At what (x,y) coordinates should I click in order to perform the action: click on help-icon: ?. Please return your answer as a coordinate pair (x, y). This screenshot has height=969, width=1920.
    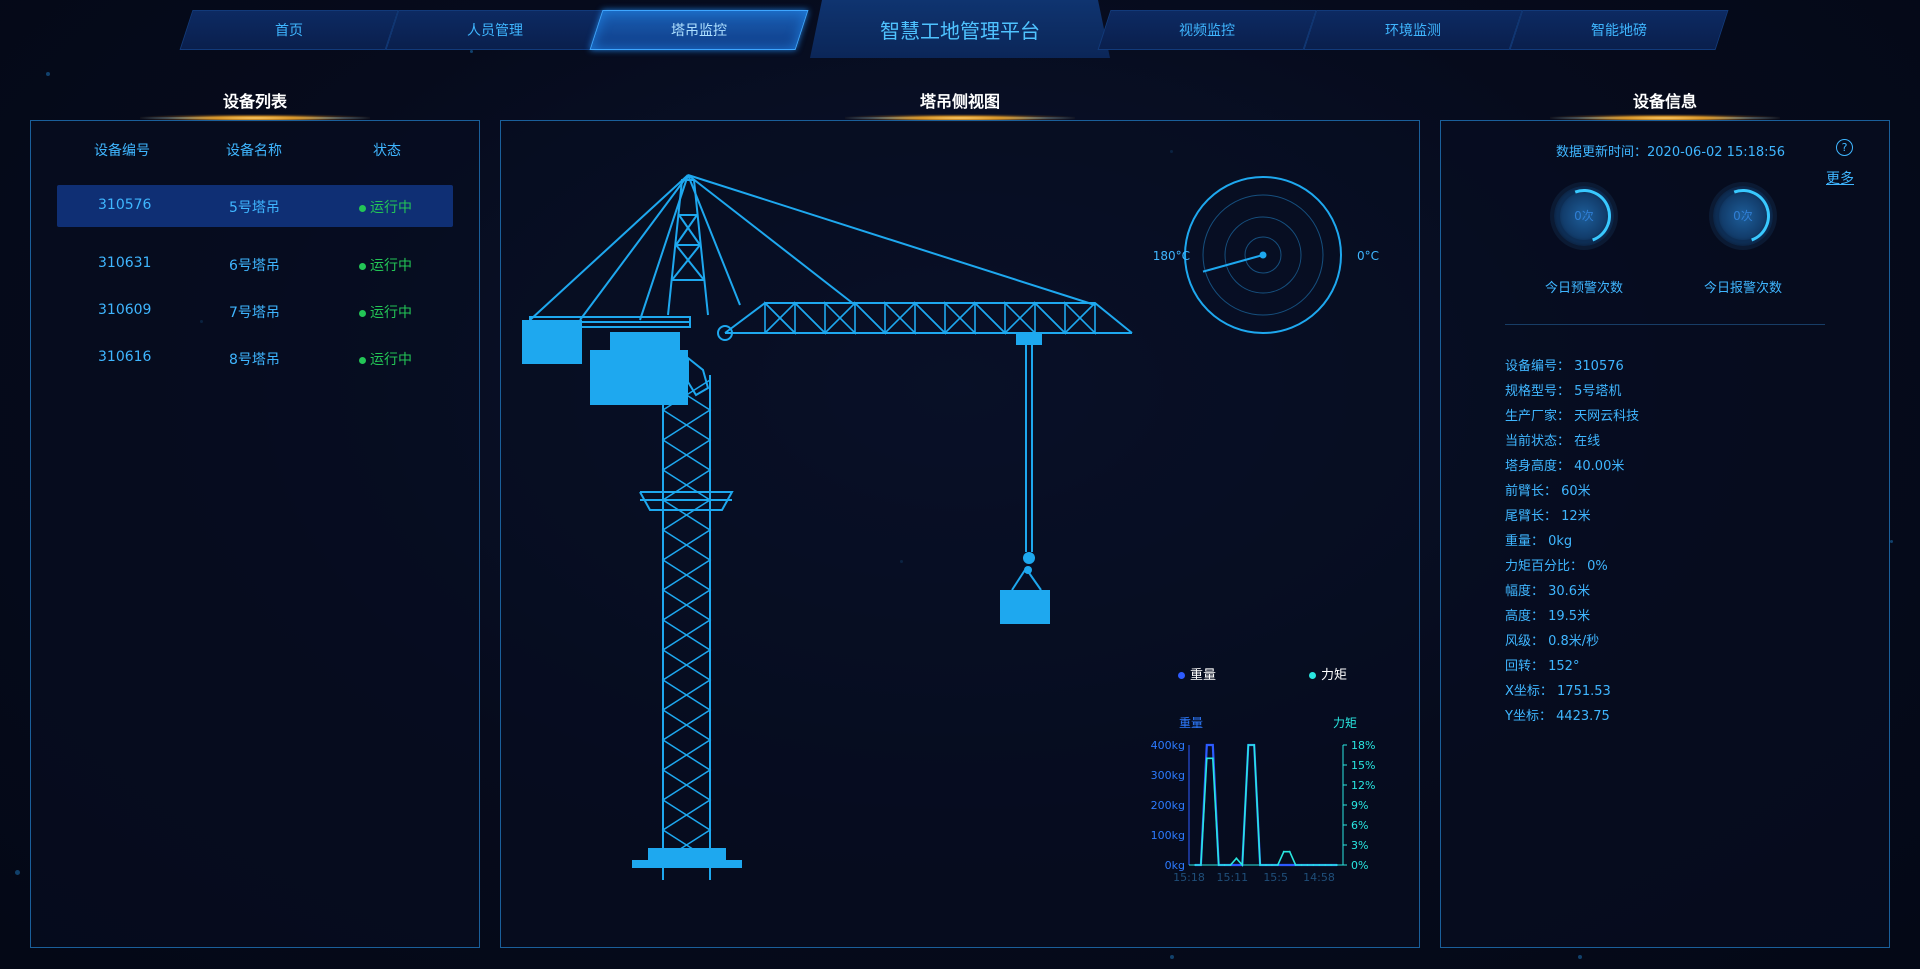
    Looking at the image, I should click on (1844, 147).